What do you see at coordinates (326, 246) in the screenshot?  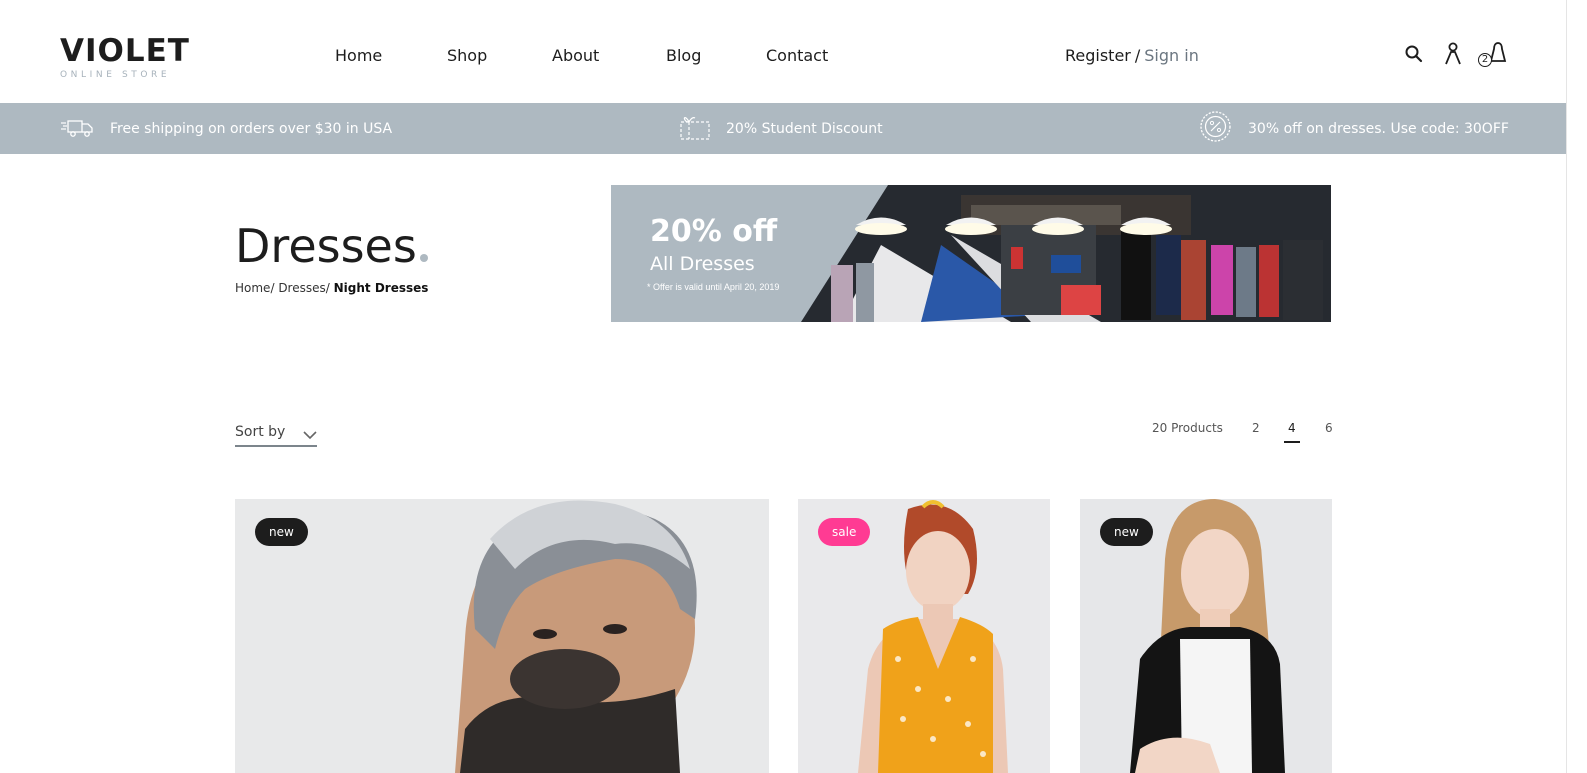 I see `page-title-text: Dresses` at bounding box center [326, 246].